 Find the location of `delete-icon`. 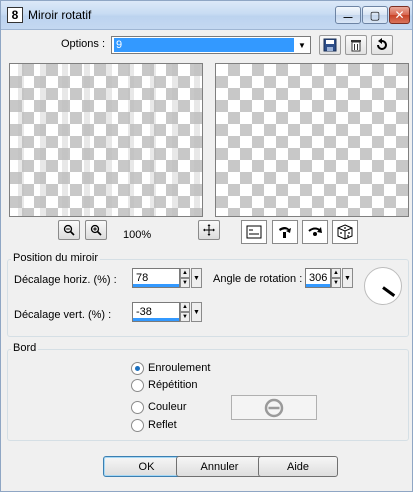

delete-icon is located at coordinates (356, 46).